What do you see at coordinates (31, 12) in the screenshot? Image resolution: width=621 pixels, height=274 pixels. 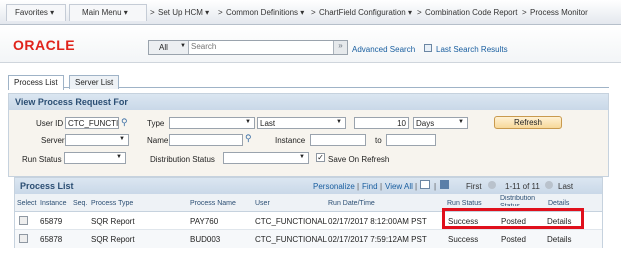 I see `favorites-label: Favorites` at bounding box center [31, 12].